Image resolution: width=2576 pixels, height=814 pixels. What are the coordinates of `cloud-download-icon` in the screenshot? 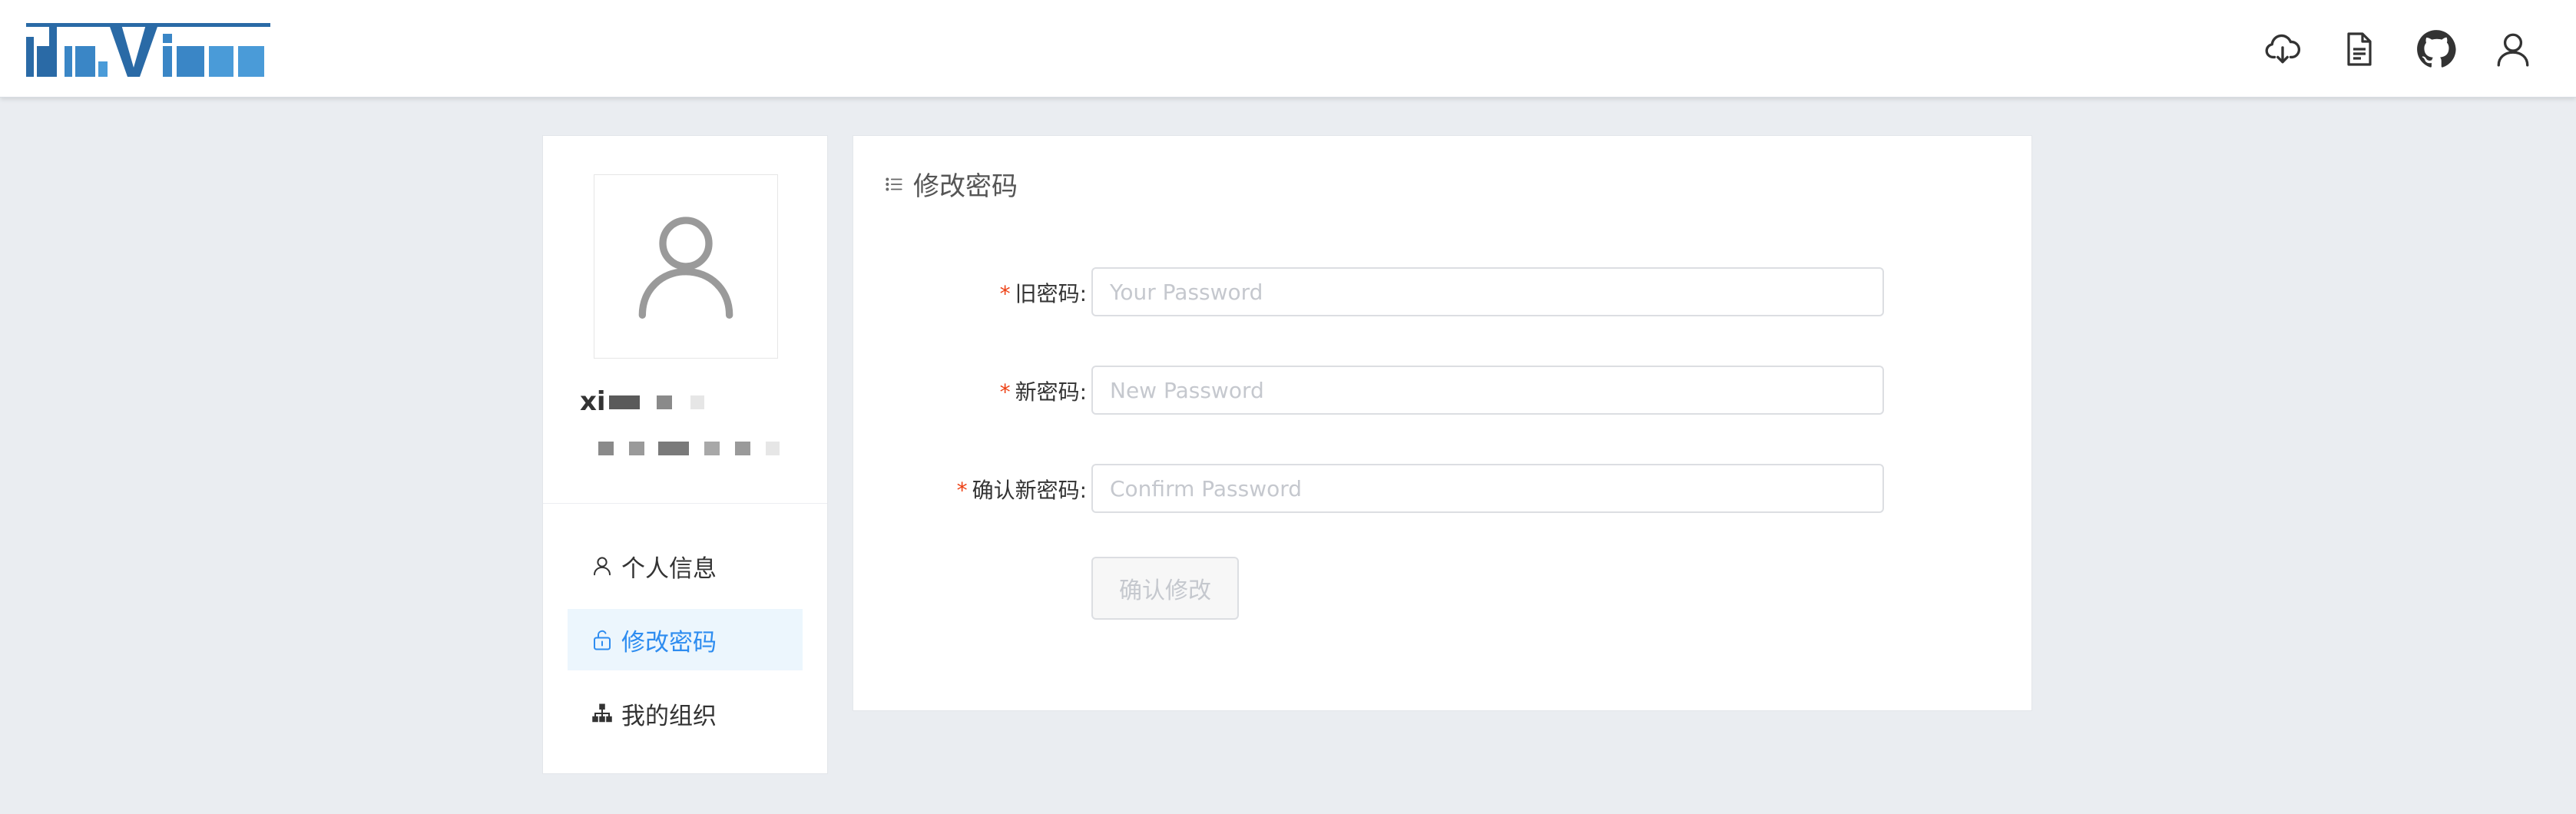 It's located at (2282, 49).